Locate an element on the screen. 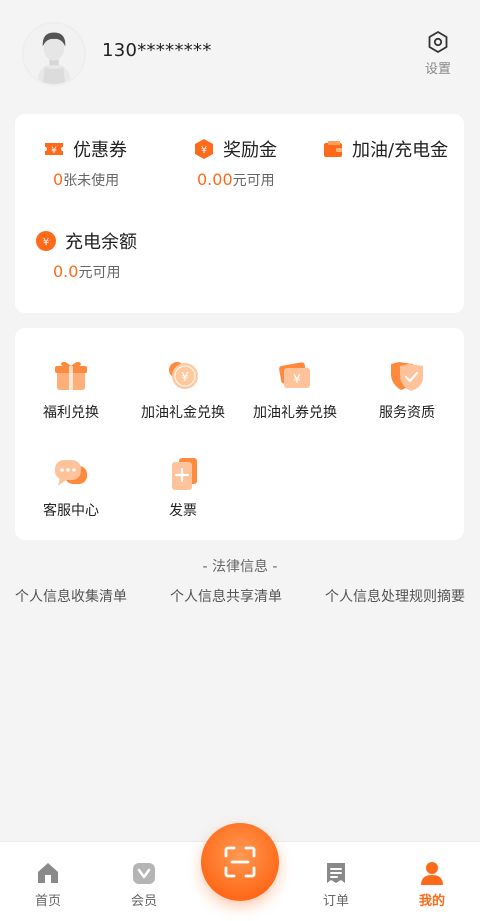 Image resolution: width=480 pixels, height=921 pixels. service-fuel-voucher-exchange: ¥ 加油礼券兑换 is located at coordinates (295, 390).